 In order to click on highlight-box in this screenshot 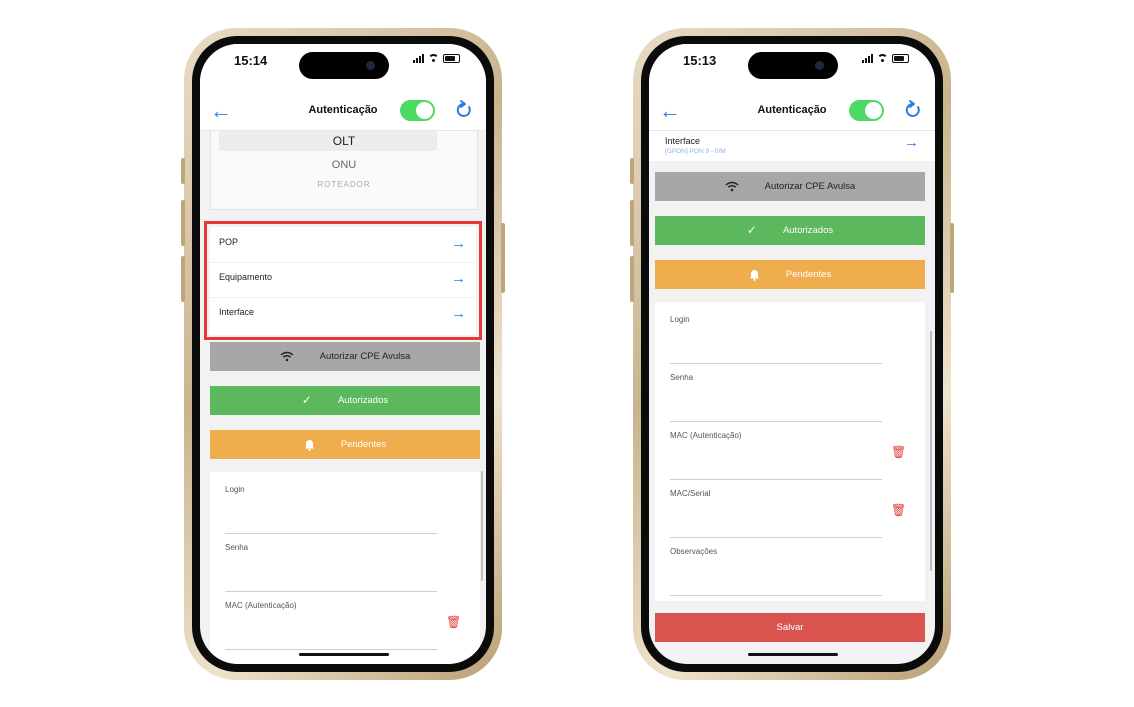, I will do `click(343, 280)`.